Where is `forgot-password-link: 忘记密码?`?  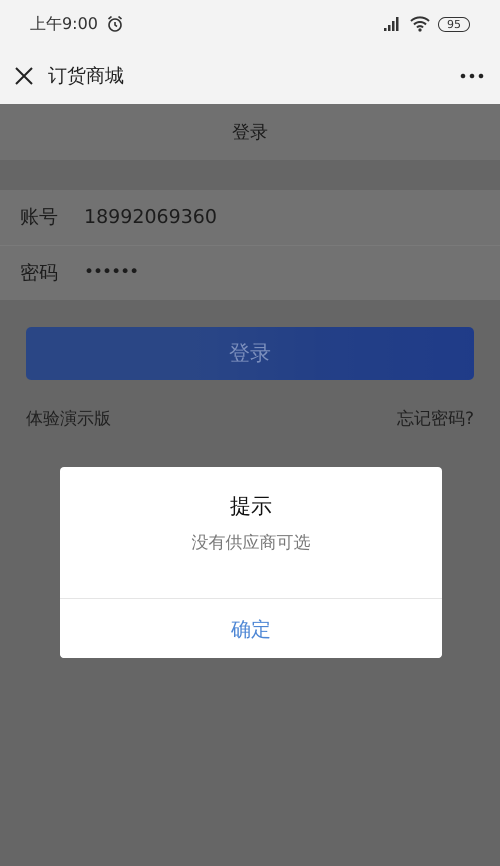
forgot-password-link: 忘记密码? is located at coordinates (435, 419).